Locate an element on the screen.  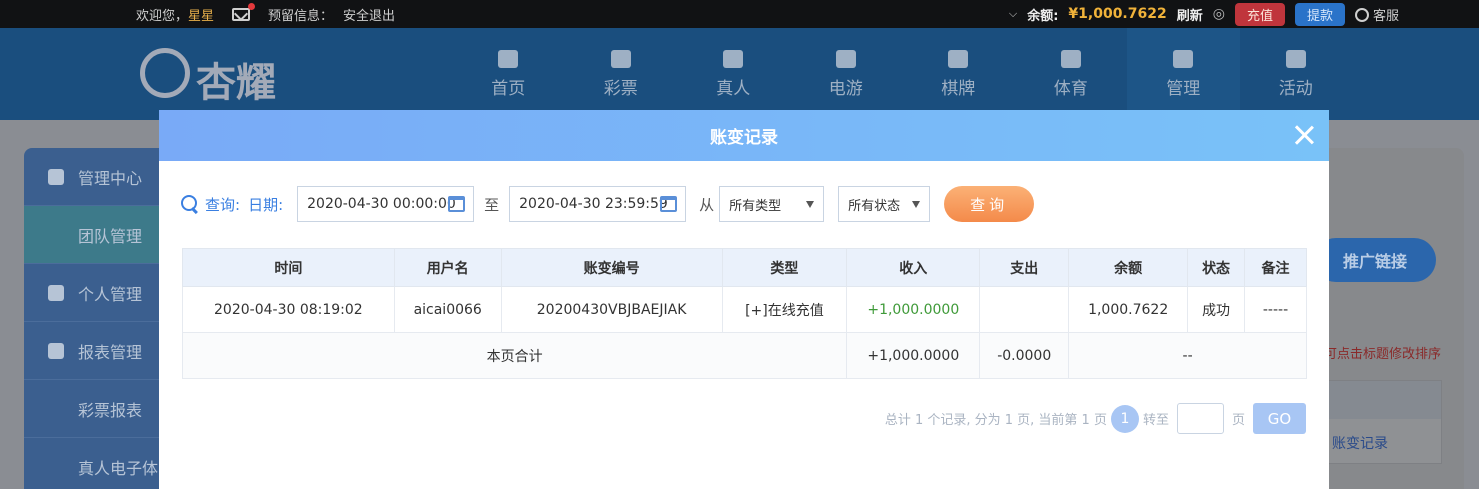
promo-link-button: 推广链接 is located at coordinates (1375, 260).